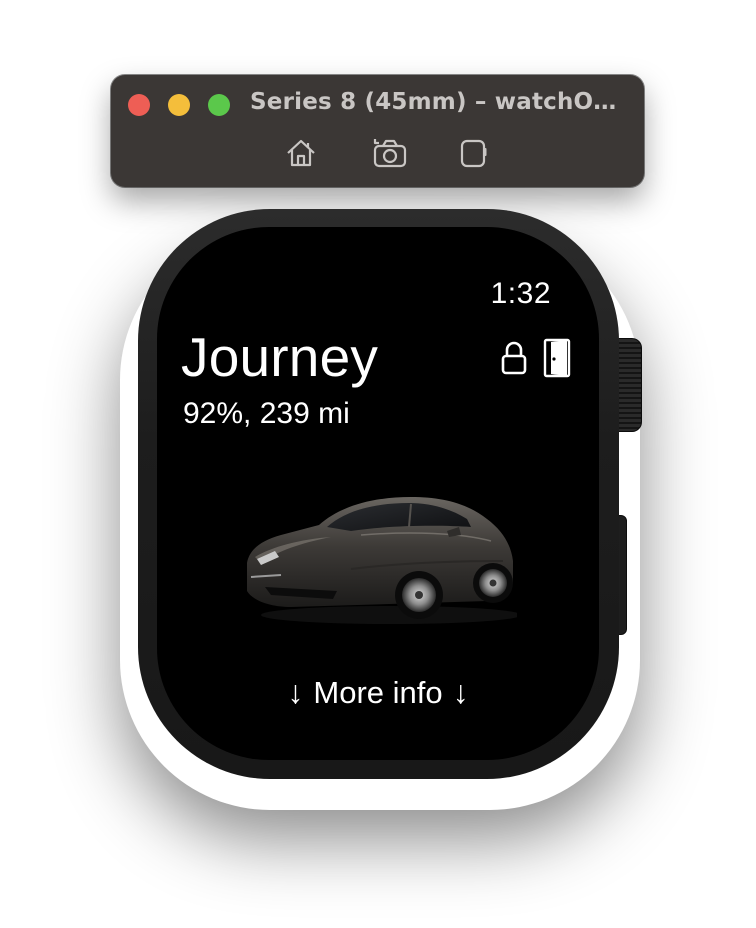 This screenshot has height=928, width=756. I want to click on more-info-label: More info, so click(378, 692).